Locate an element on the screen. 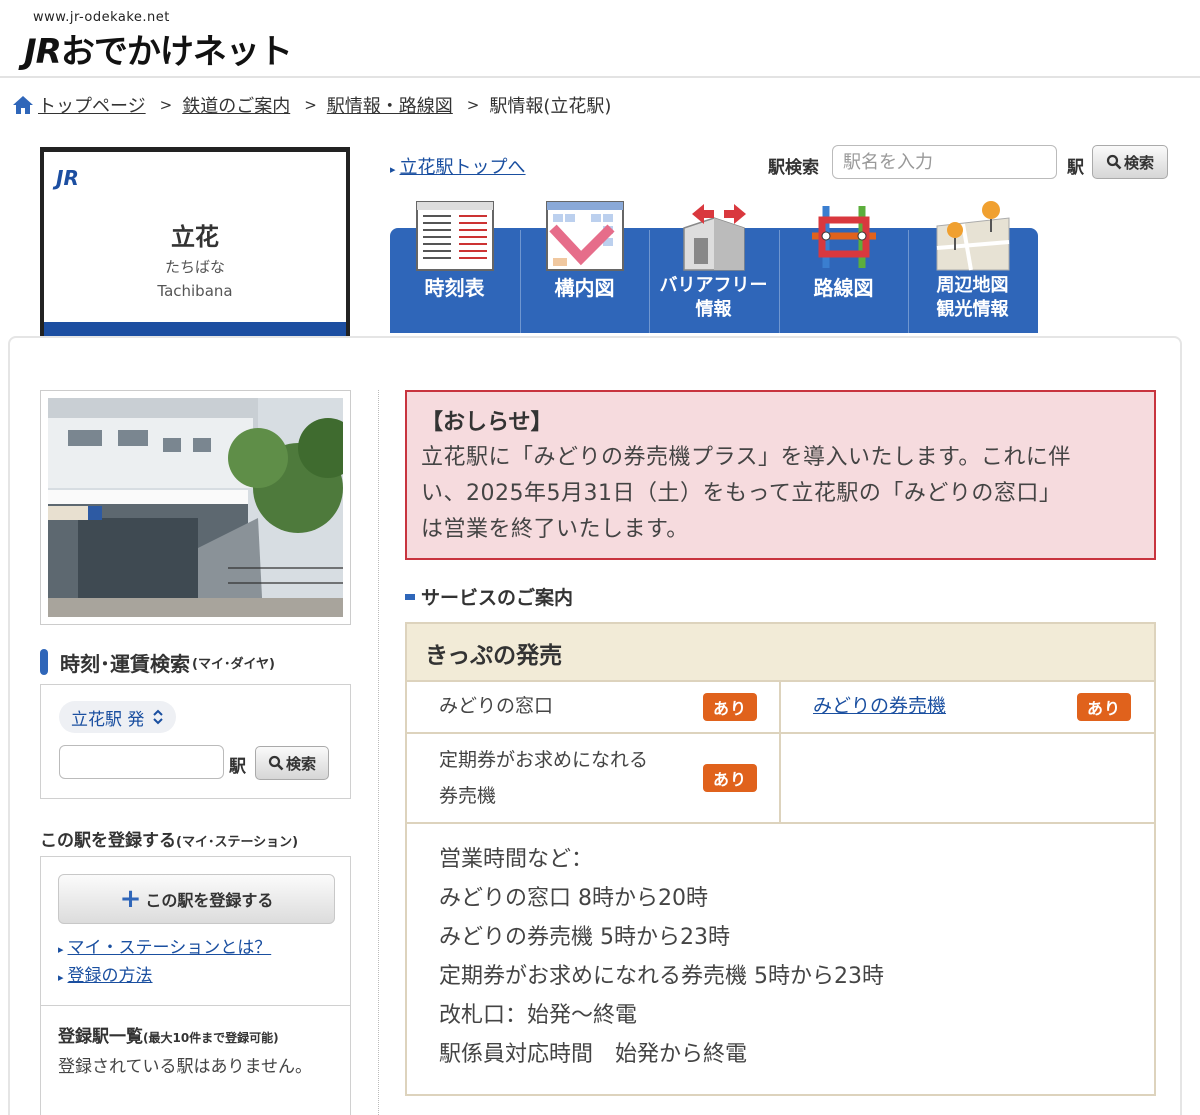  station-search-suffix: 駅 is located at coordinates (1075, 168).